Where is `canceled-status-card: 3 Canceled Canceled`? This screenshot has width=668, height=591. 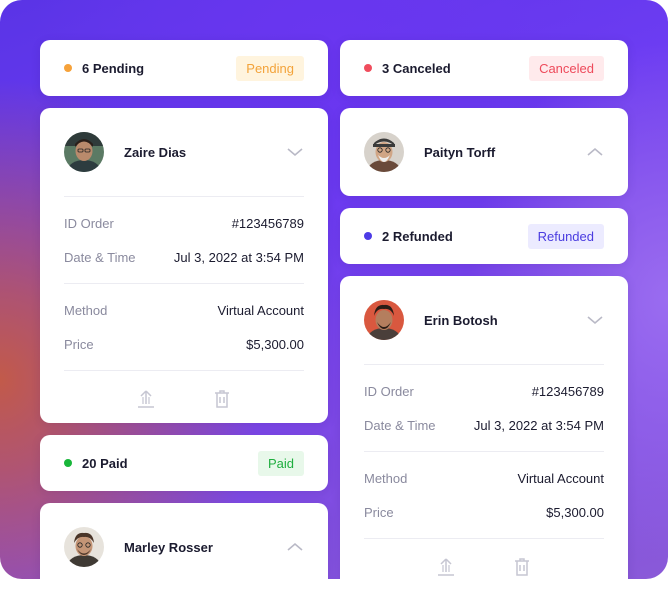
canceled-status-card: 3 Canceled Canceled is located at coordinates (484, 68).